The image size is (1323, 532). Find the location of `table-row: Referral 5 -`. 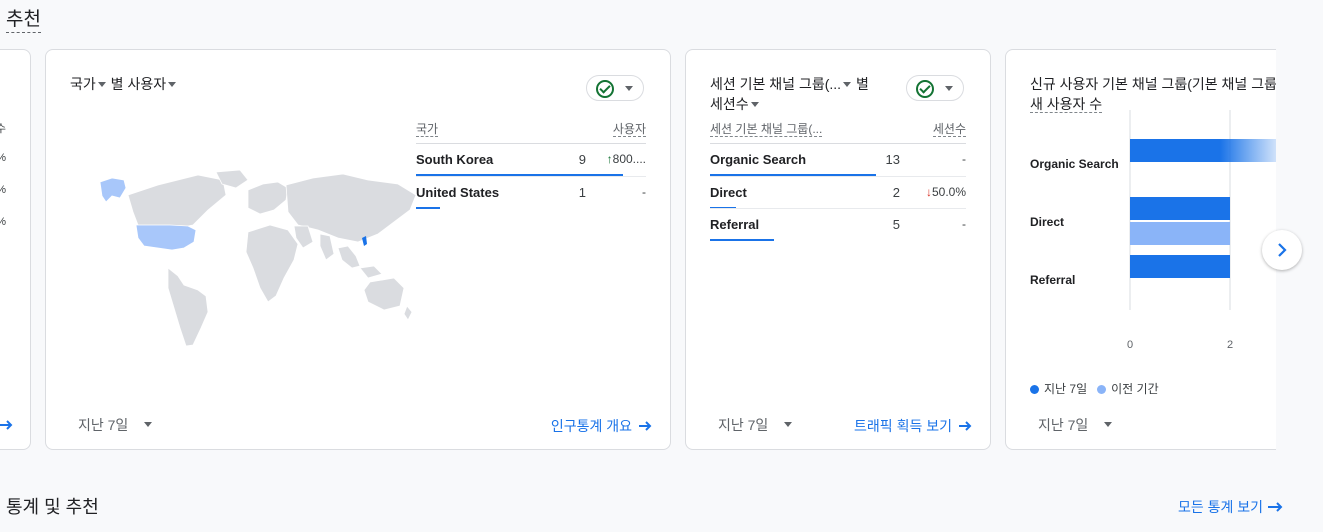

table-row: Referral 5 - is located at coordinates (838, 224).